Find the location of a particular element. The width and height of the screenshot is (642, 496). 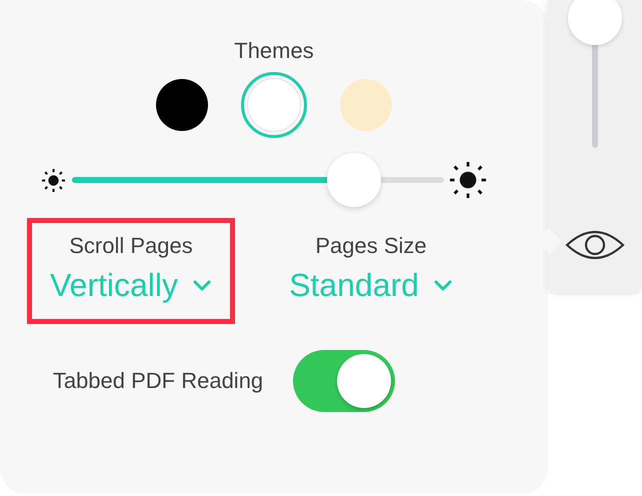

option-label: Pages Size is located at coordinates (371, 246).